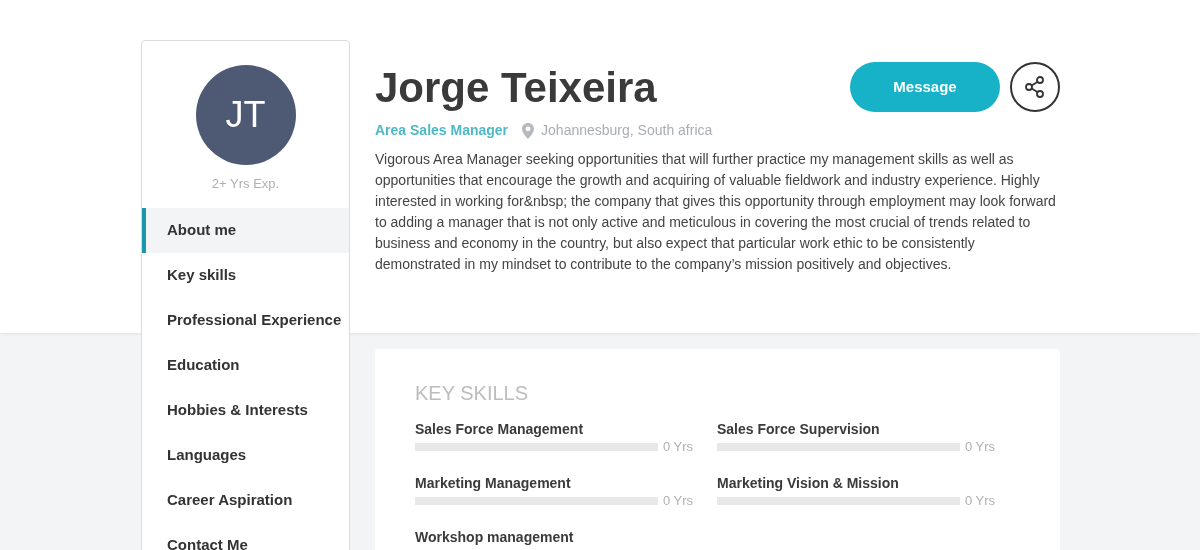  Describe the element at coordinates (245, 410) in the screenshot. I see `sidebar-item: Hobbies & Interests` at that location.